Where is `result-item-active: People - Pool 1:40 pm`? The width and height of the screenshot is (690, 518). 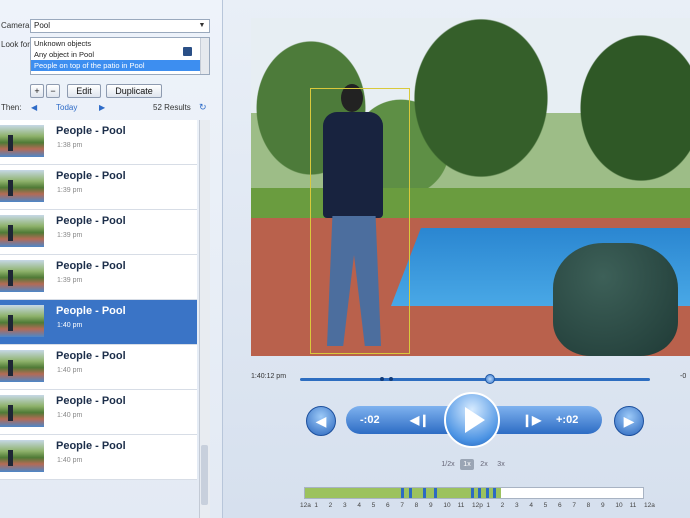
result-item-active: People - Pool 1:40 pm is located at coordinates (98, 322).